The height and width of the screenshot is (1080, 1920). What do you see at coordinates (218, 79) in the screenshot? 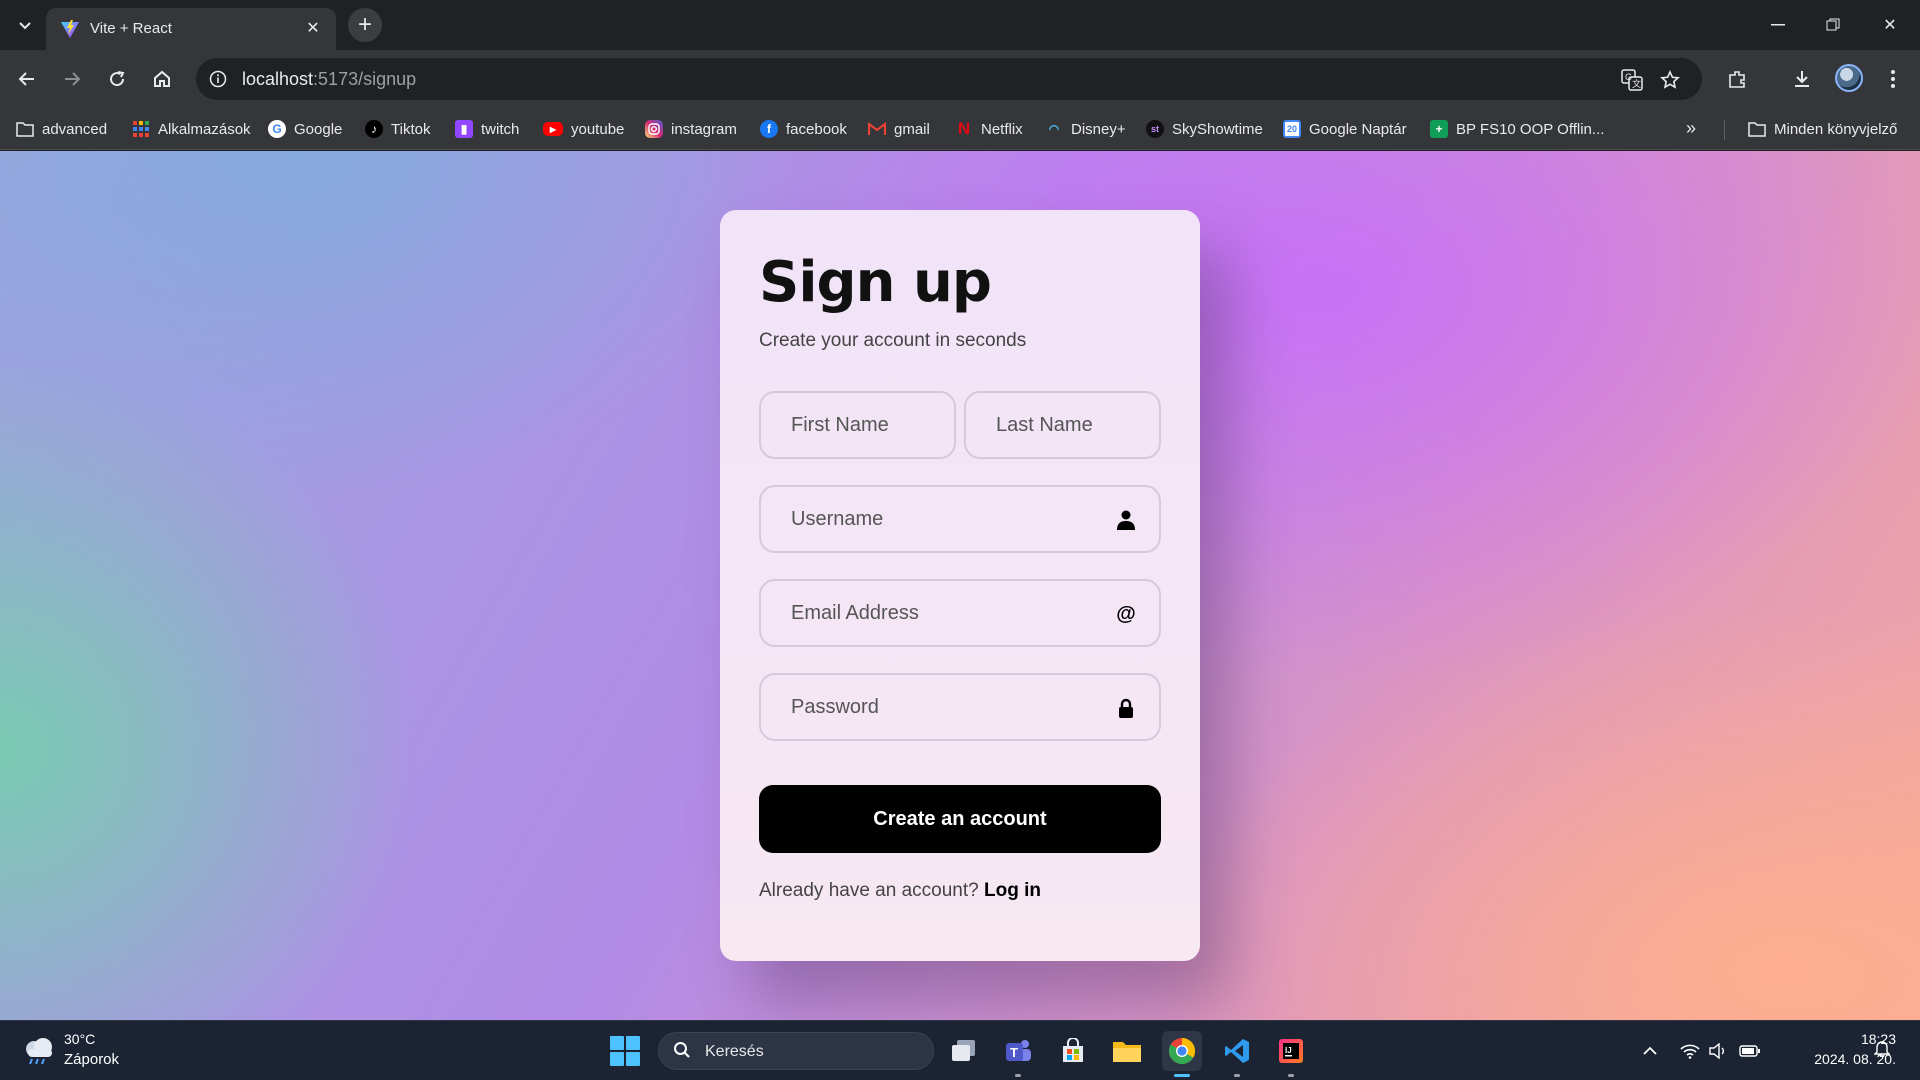
I see `site-info-icon` at bounding box center [218, 79].